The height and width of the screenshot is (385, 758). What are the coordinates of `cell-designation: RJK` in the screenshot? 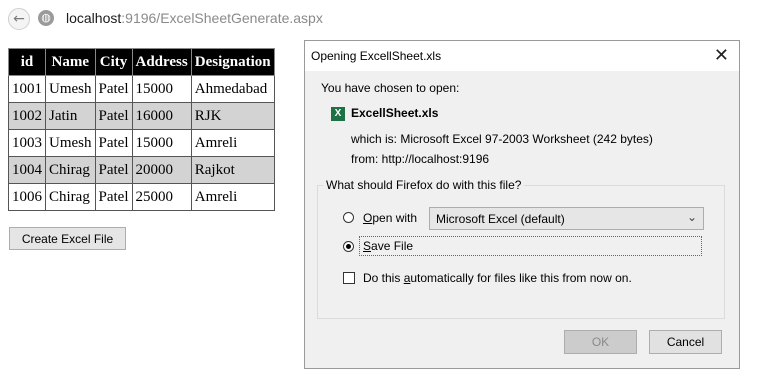 It's located at (232, 116).